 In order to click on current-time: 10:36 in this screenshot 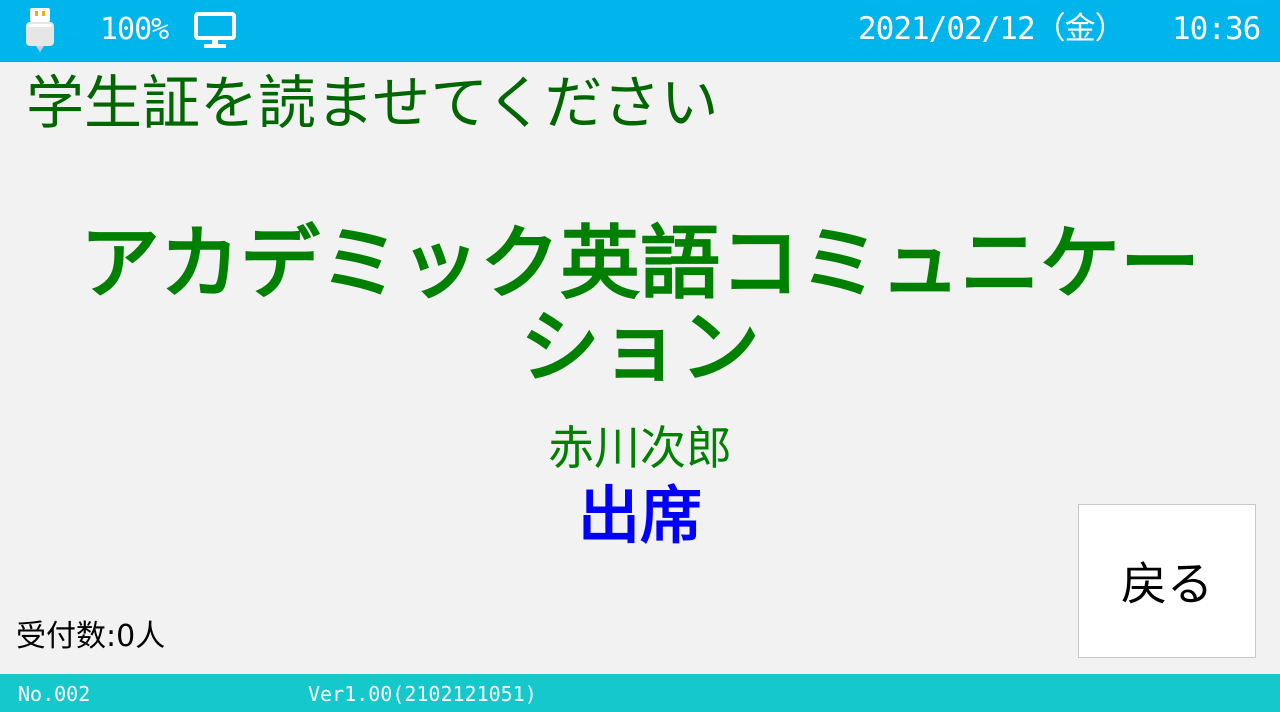, I will do `click(1216, 29)`.